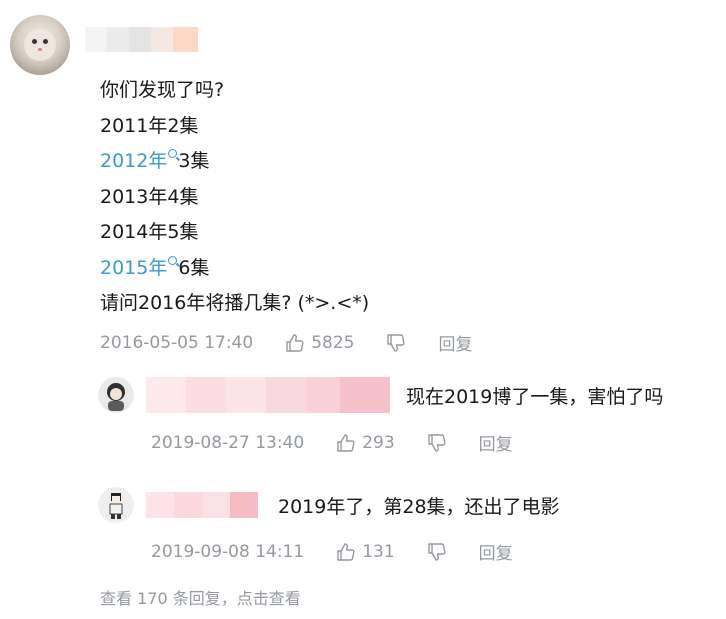 The width and height of the screenshot is (726, 619). I want to click on like-button: 293, so click(365, 442).